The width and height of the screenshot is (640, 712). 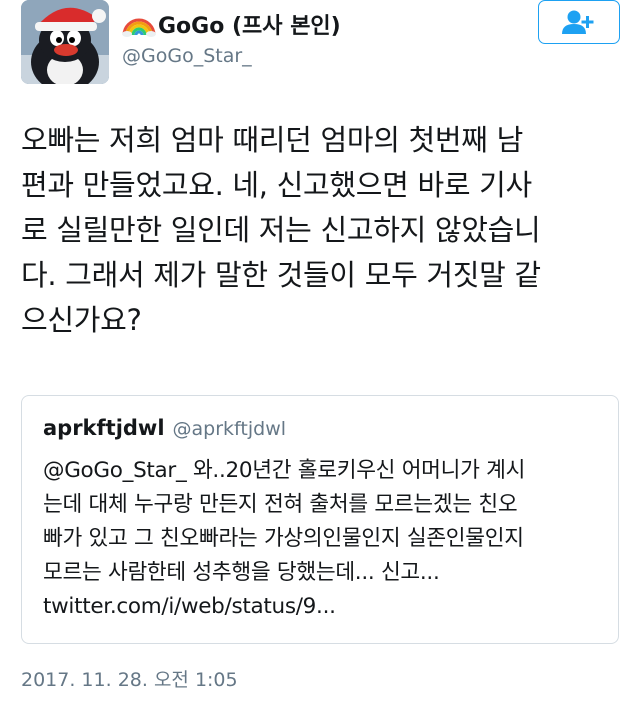 What do you see at coordinates (104, 428) in the screenshot?
I see `quoted-user-name: aprkftjdwl` at bounding box center [104, 428].